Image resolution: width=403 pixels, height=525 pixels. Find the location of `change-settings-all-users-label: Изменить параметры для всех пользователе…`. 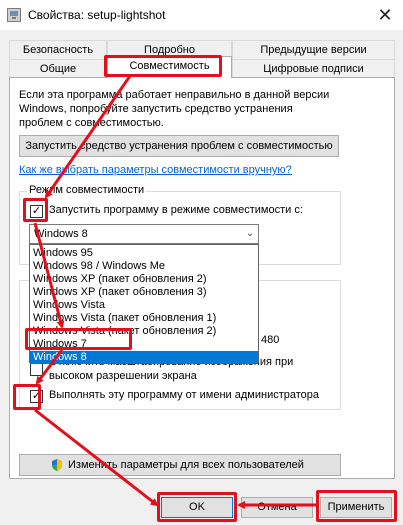

change-settings-all-users-label: Изменить параметры для всех пользователе… is located at coordinates (186, 465).